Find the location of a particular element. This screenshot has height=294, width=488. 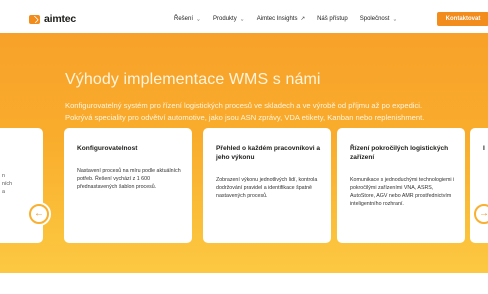

logo-text: aimtec is located at coordinates (60, 19).